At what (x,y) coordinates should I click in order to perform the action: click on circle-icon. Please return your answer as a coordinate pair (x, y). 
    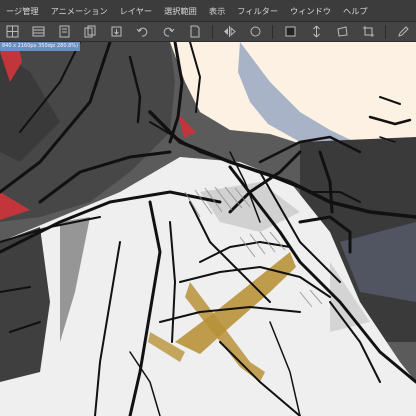
    Looking at the image, I should click on (255, 31).